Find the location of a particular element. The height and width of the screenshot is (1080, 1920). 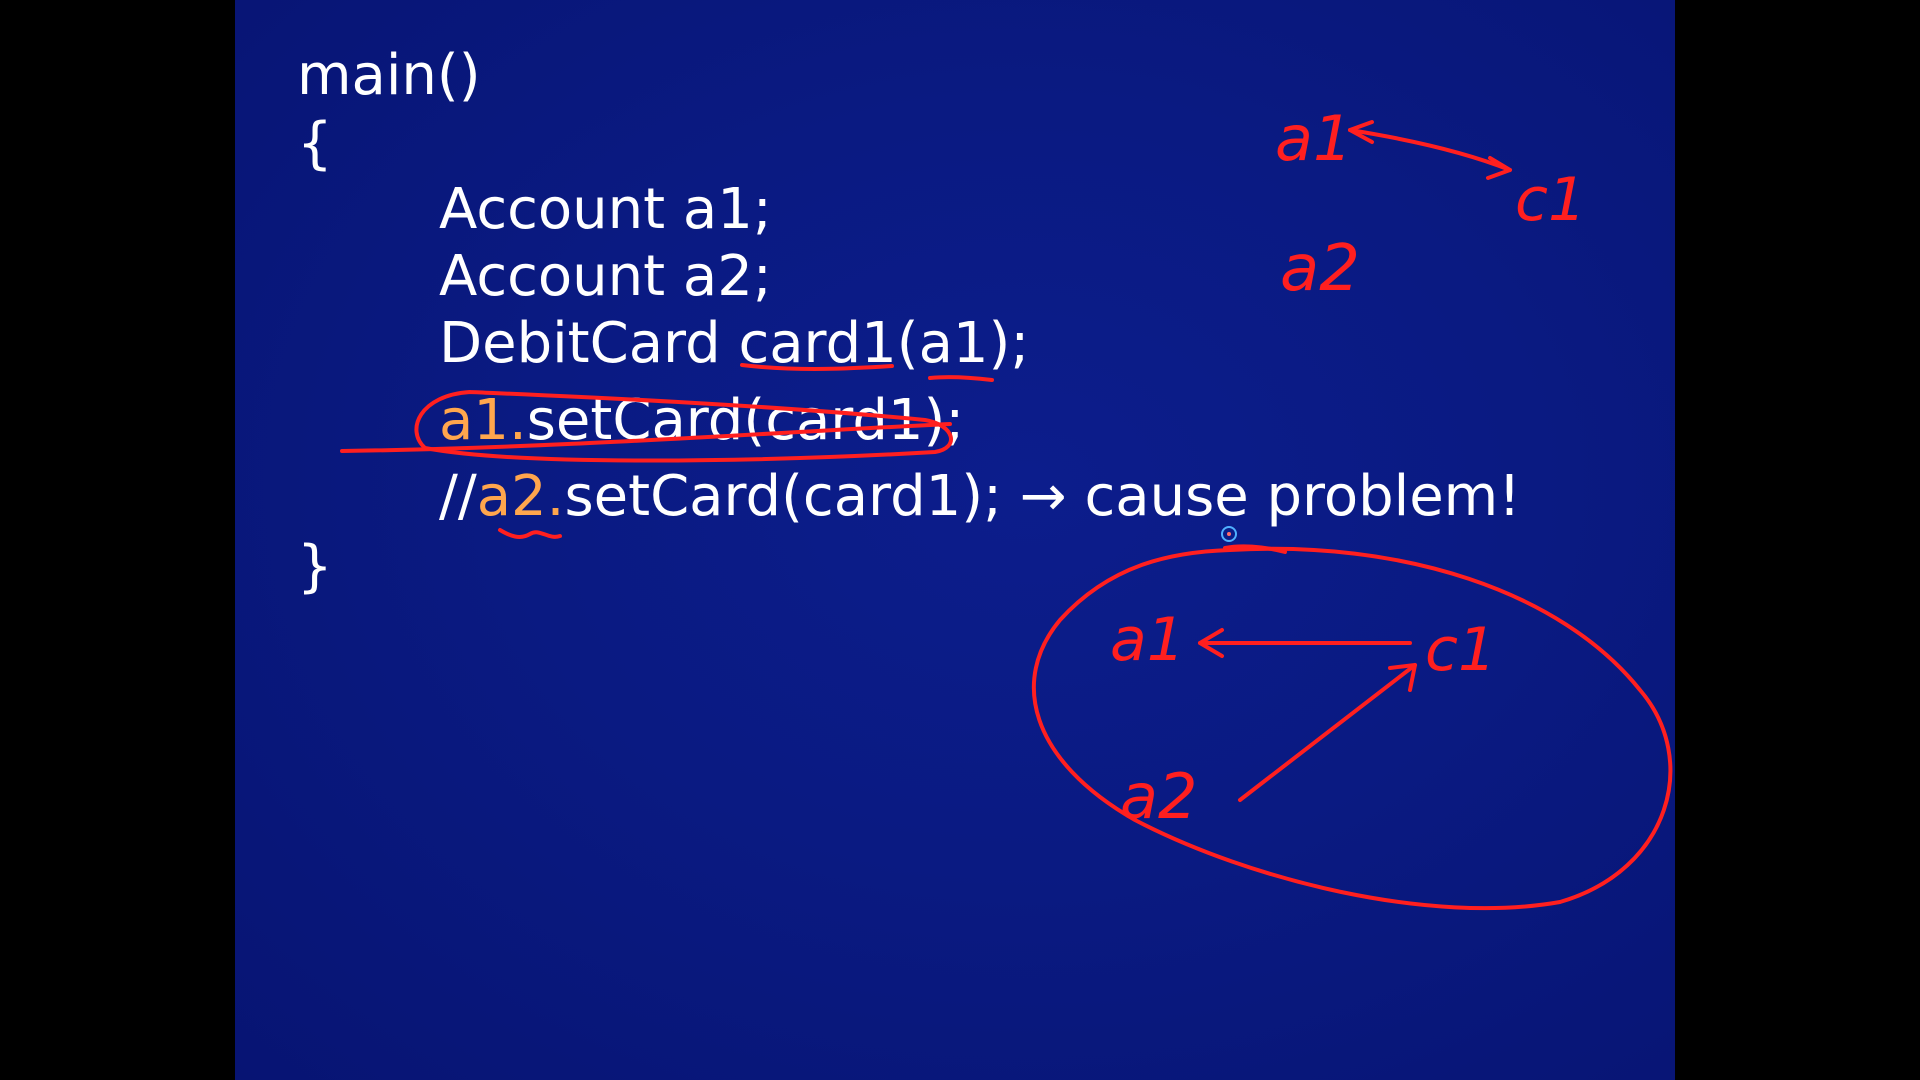

code-line-main: main() is located at coordinates (389, 75).